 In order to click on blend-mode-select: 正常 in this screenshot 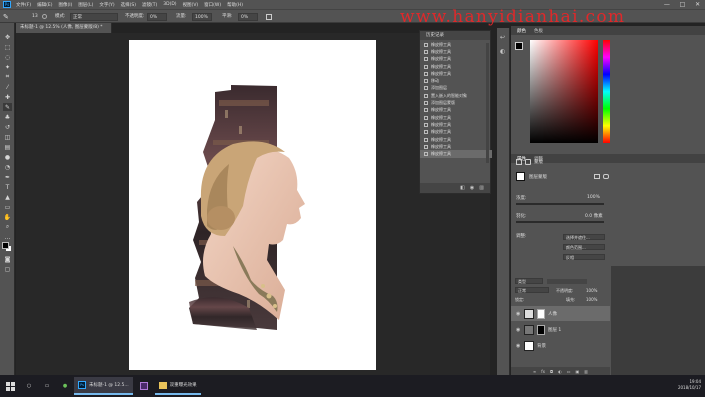, I will do `click(532, 290)`.